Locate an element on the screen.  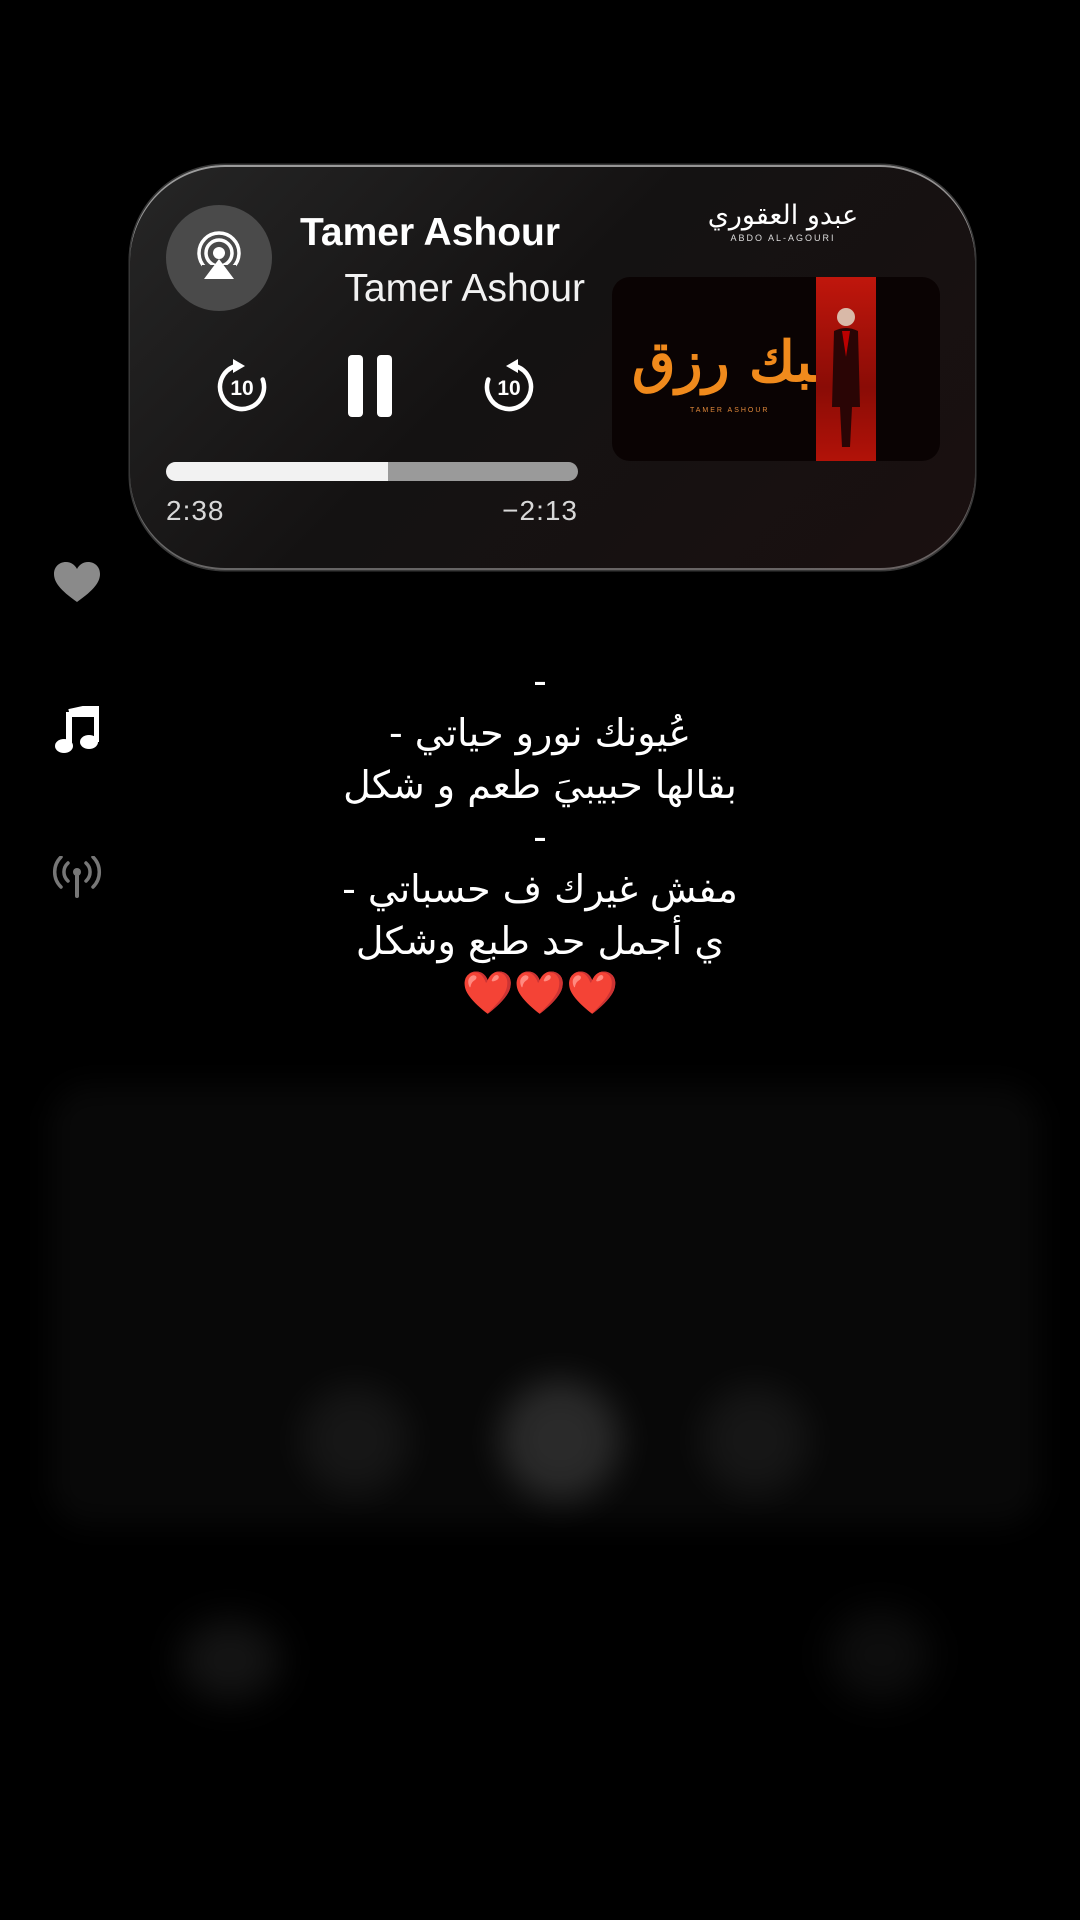
airplay-button is located at coordinates (219, 258).